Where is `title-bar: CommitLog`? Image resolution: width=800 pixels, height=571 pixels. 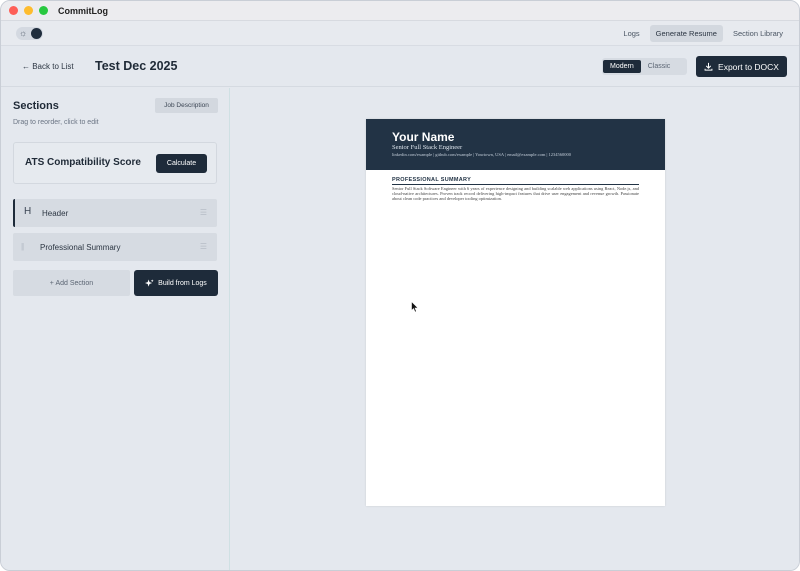 title-bar: CommitLog is located at coordinates (400, 11).